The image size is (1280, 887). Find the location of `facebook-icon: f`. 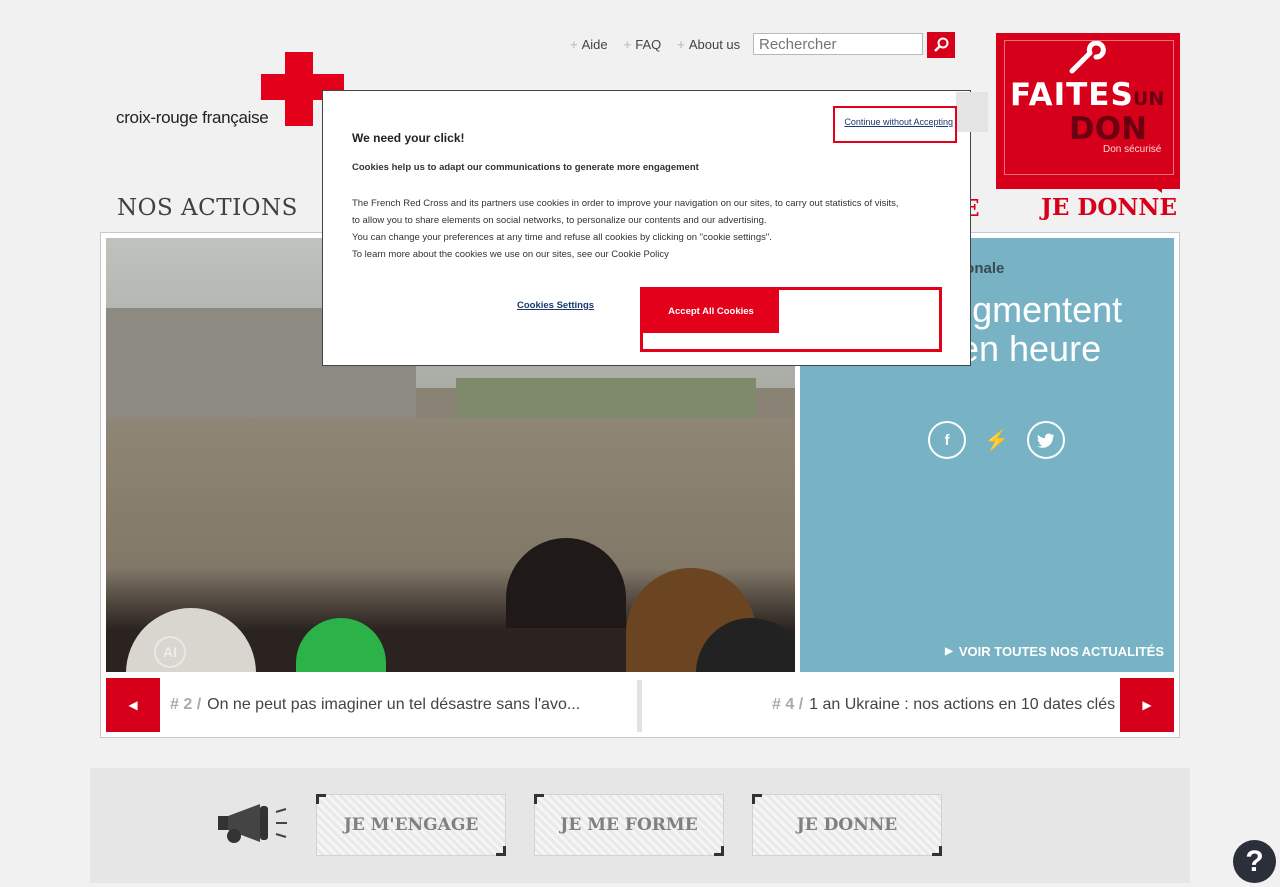

facebook-icon: f is located at coordinates (947, 440).